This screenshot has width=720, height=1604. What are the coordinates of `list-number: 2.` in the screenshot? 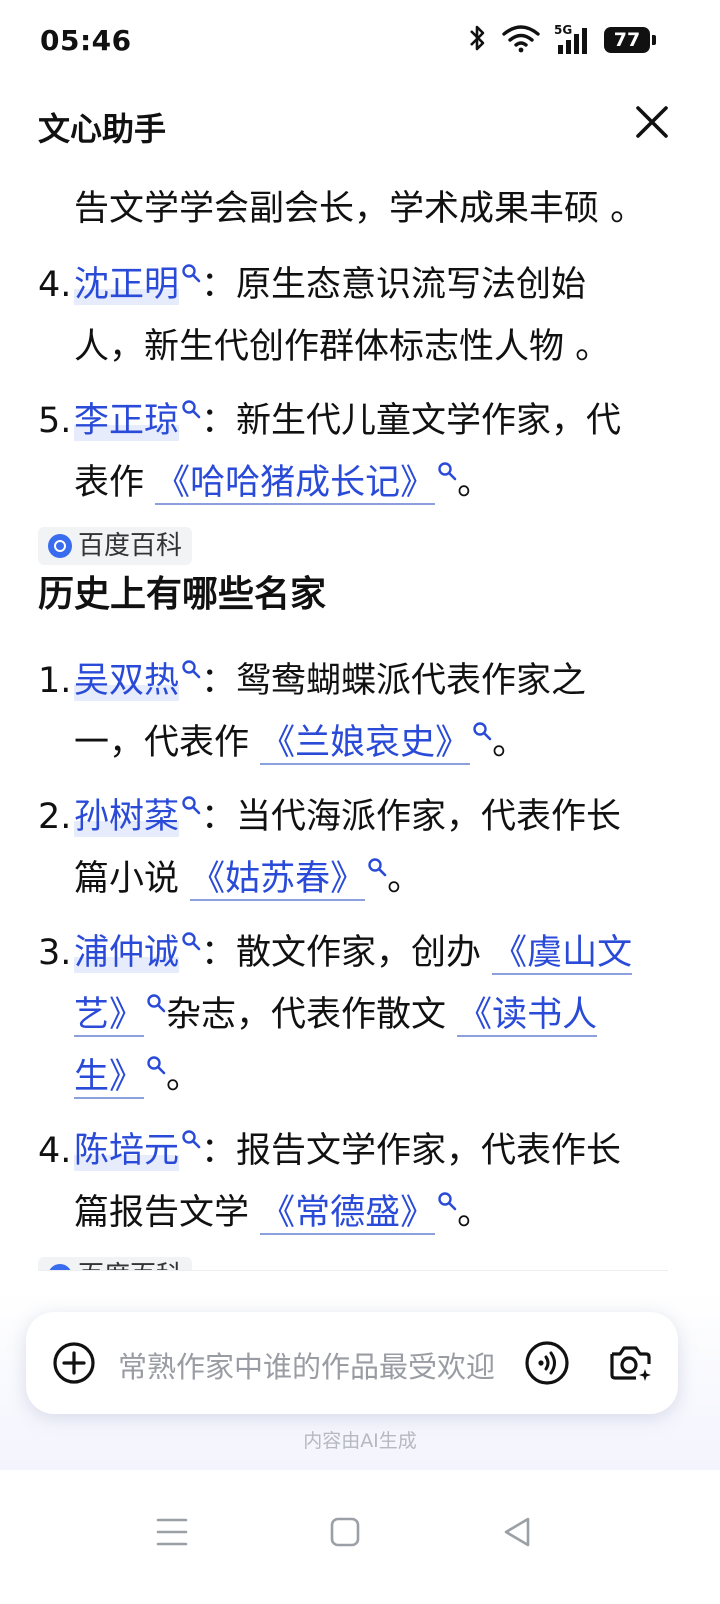 It's located at (55, 817).